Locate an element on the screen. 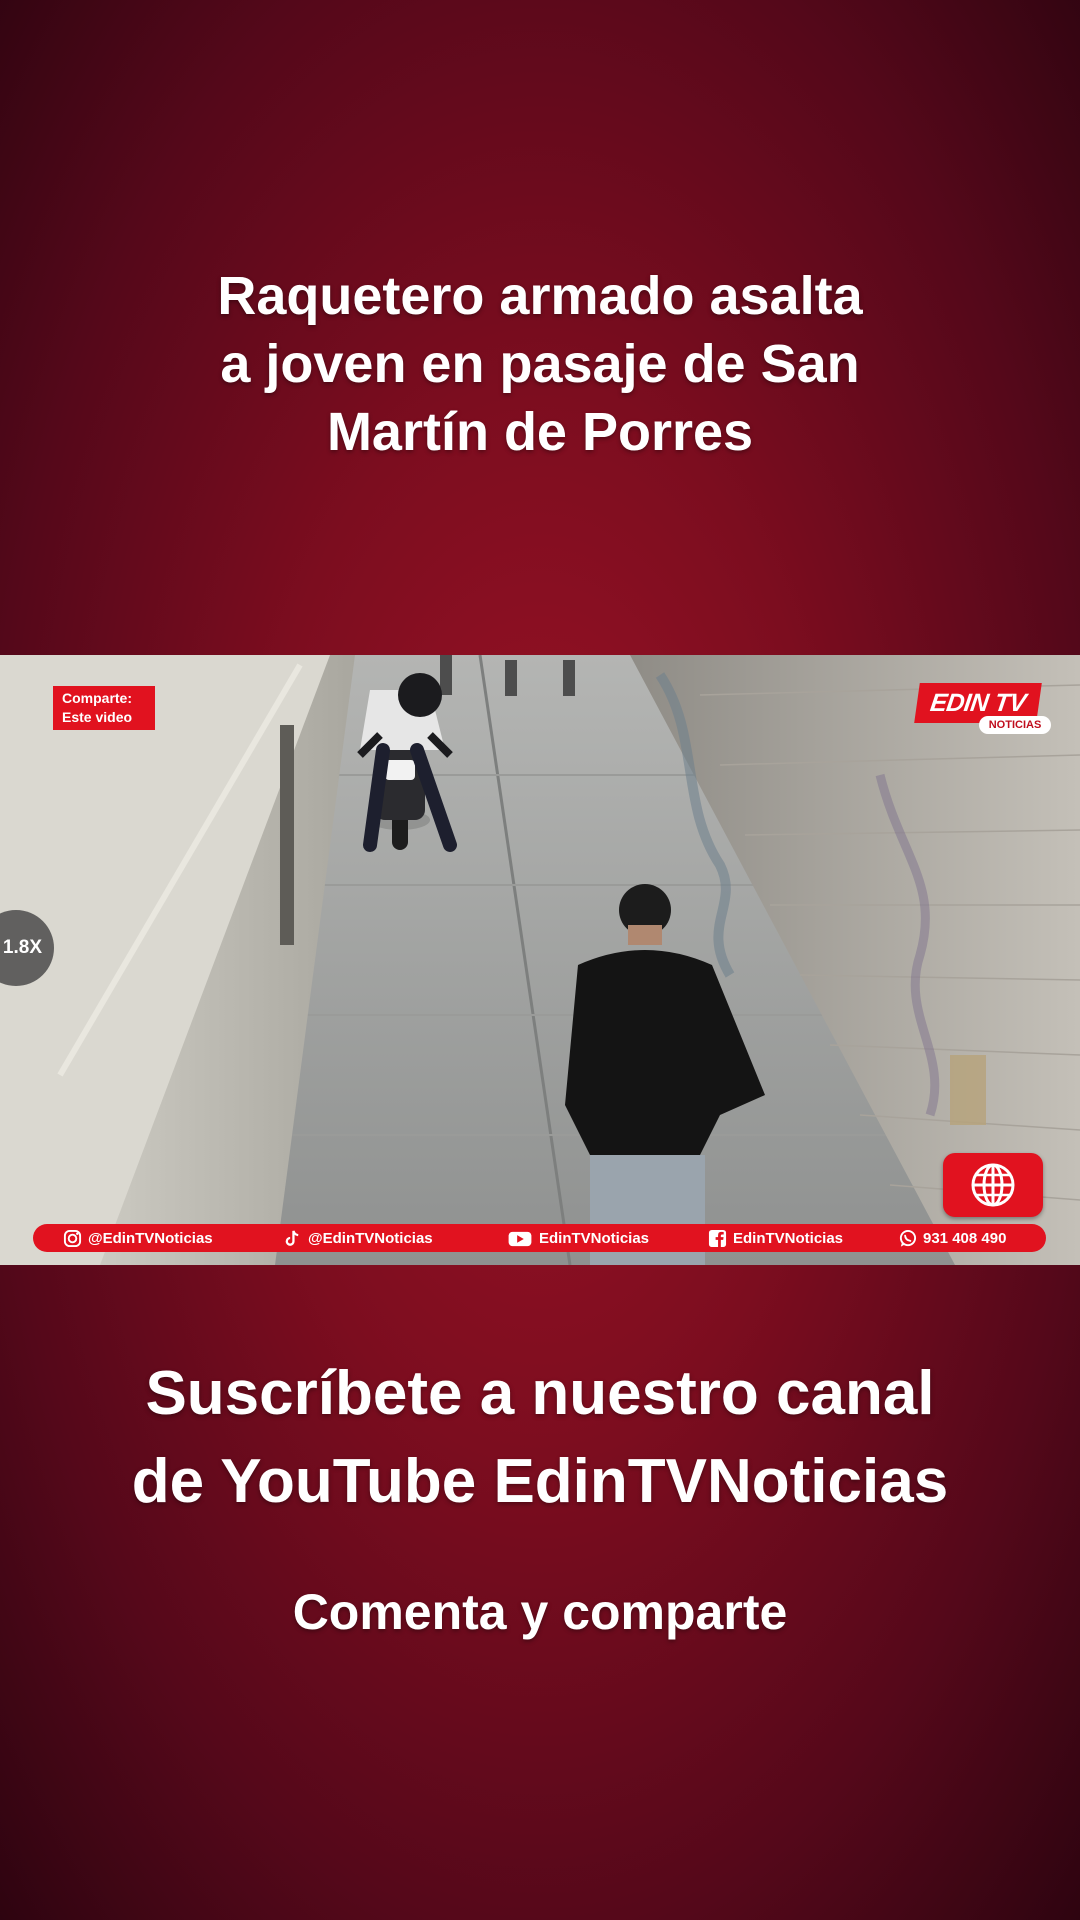 The height and width of the screenshot is (1920, 1080). cta-line-1: Suscríbete a nuestro canal is located at coordinates (540, 1393).